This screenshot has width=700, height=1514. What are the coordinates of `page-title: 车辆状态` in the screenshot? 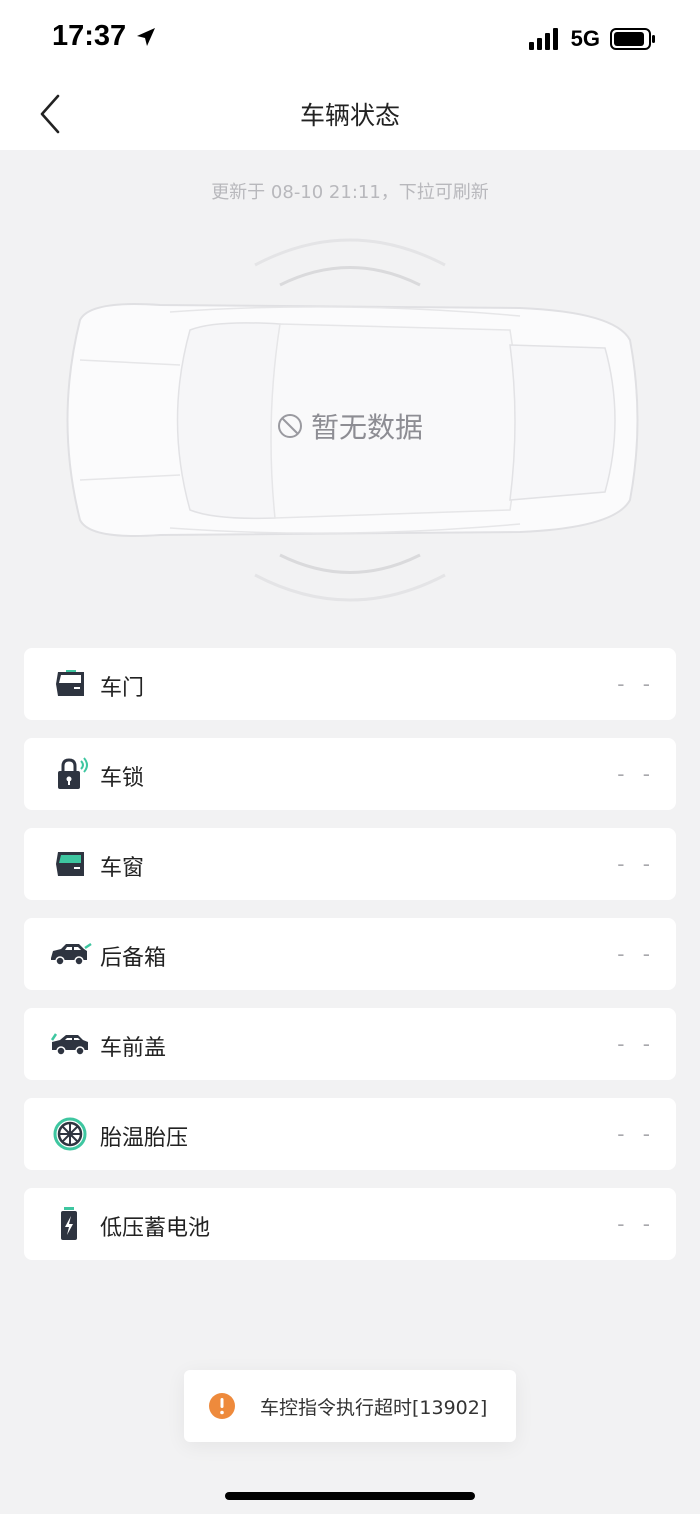 It's located at (349, 115).